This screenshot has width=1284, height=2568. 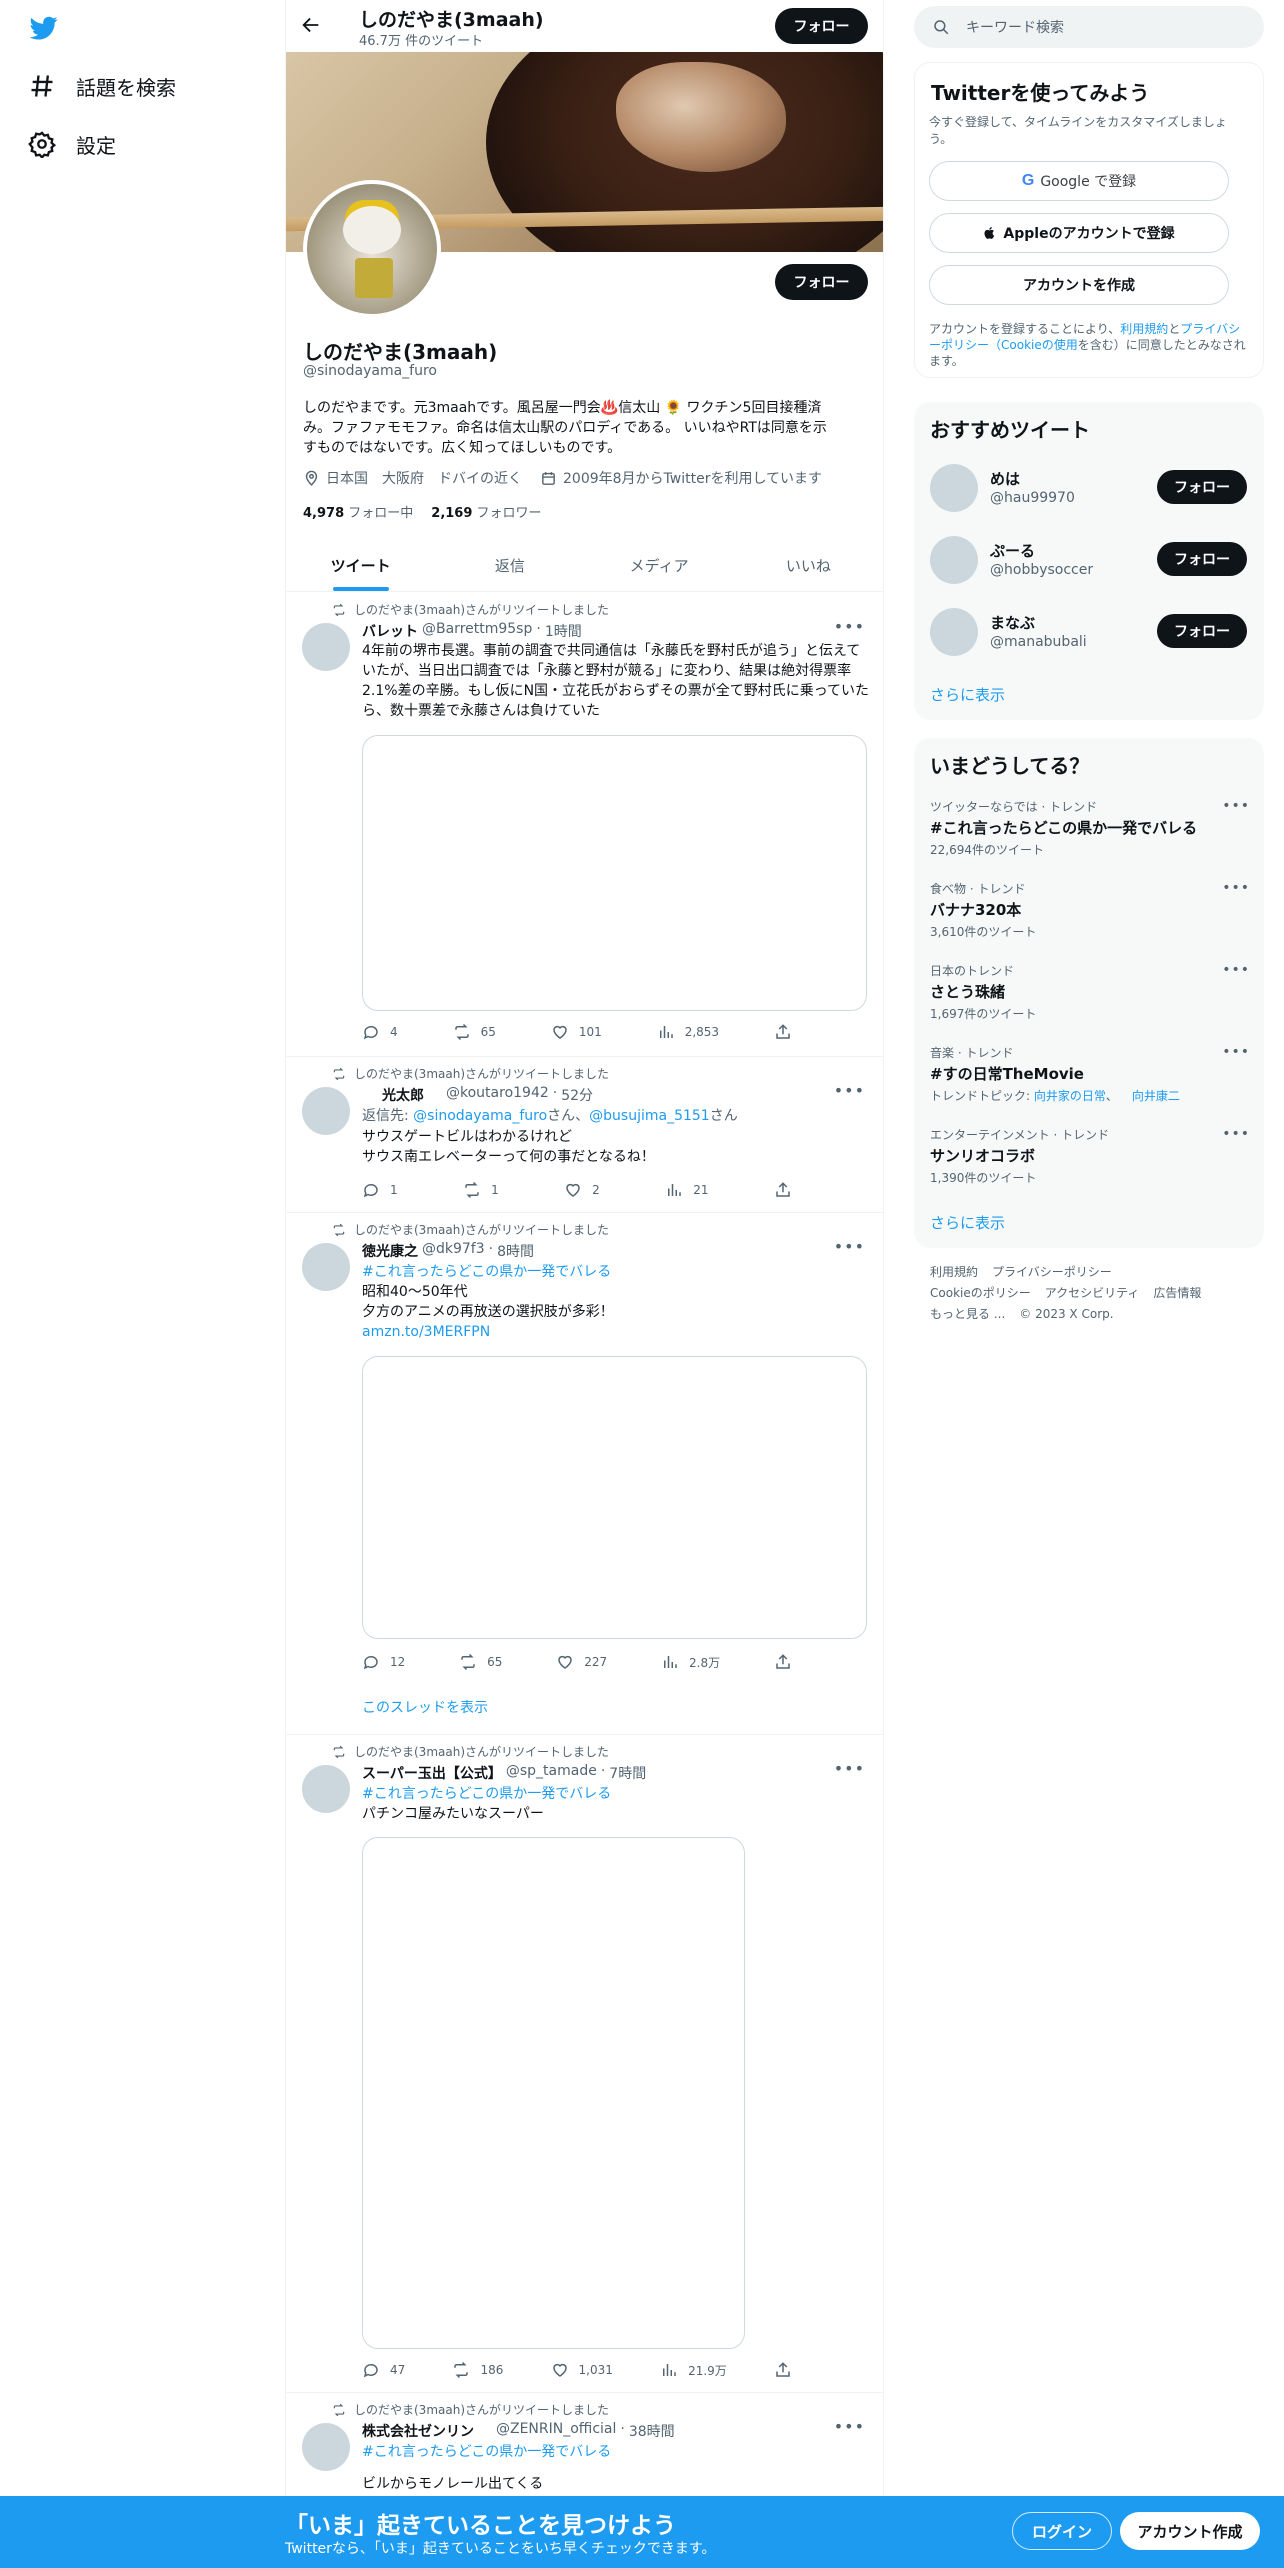 I want to click on views-button: 21, so click(x=687, y=1190).